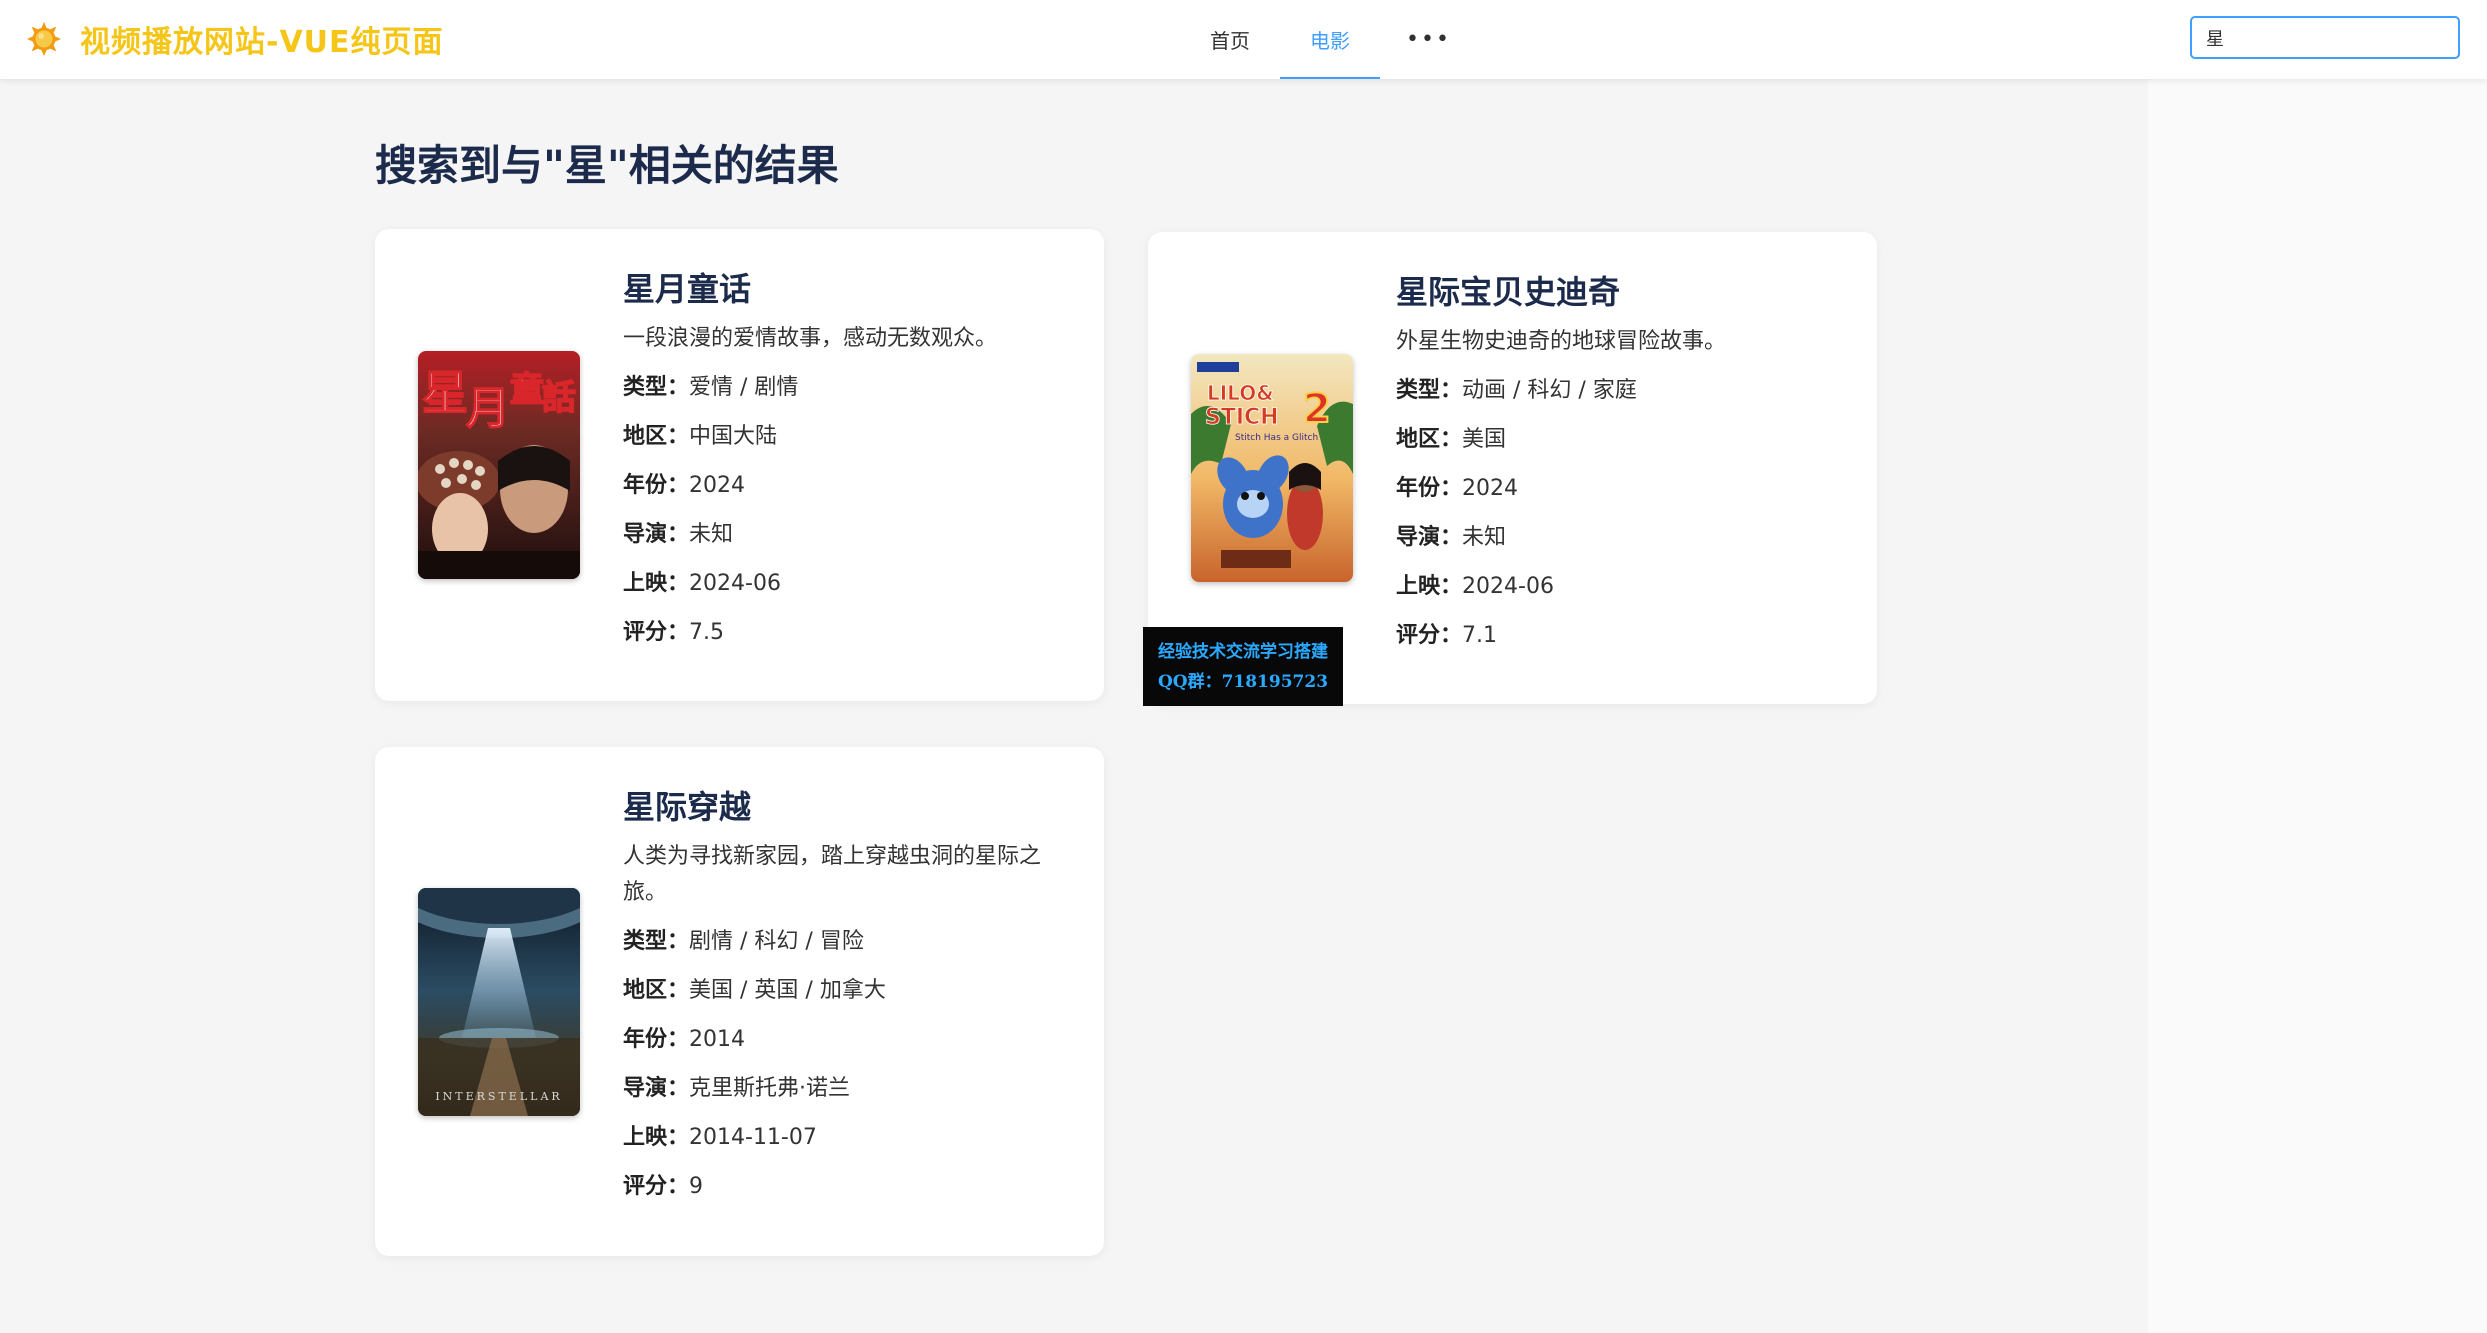 This screenshot has width=2487, height=1333. What do you see at coordinates (1516, 390) in the screenshot?
I see `movie-type: 类型：动画 / 科幻 / 家庭` at bounding box center [1516, 390].